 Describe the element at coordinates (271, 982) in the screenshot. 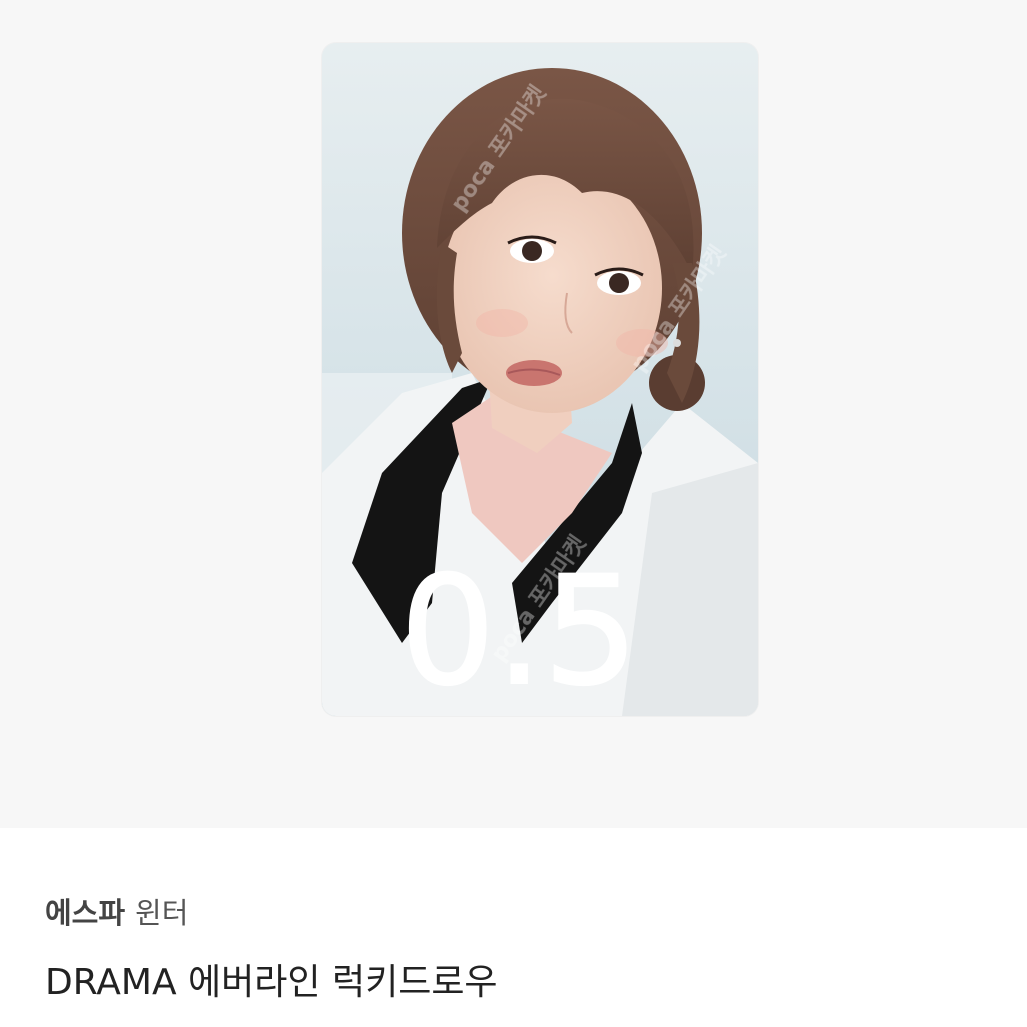

I see `item-title: DRAMA 에버라인 럭키드로우` at that location.